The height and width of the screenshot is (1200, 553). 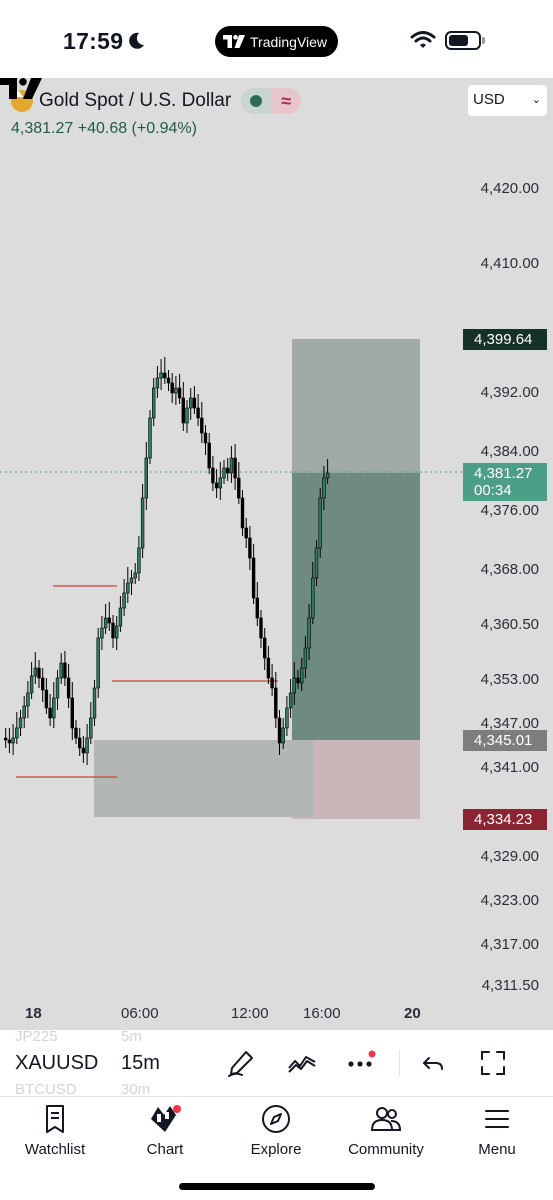 I want to click on tab-community: Community, so click(x=386, y=1130).